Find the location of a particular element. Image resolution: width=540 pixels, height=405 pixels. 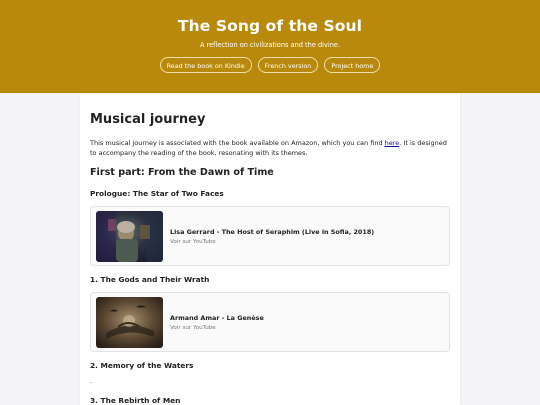

french-version-link-button: French version is located at coordinates (288, 65).